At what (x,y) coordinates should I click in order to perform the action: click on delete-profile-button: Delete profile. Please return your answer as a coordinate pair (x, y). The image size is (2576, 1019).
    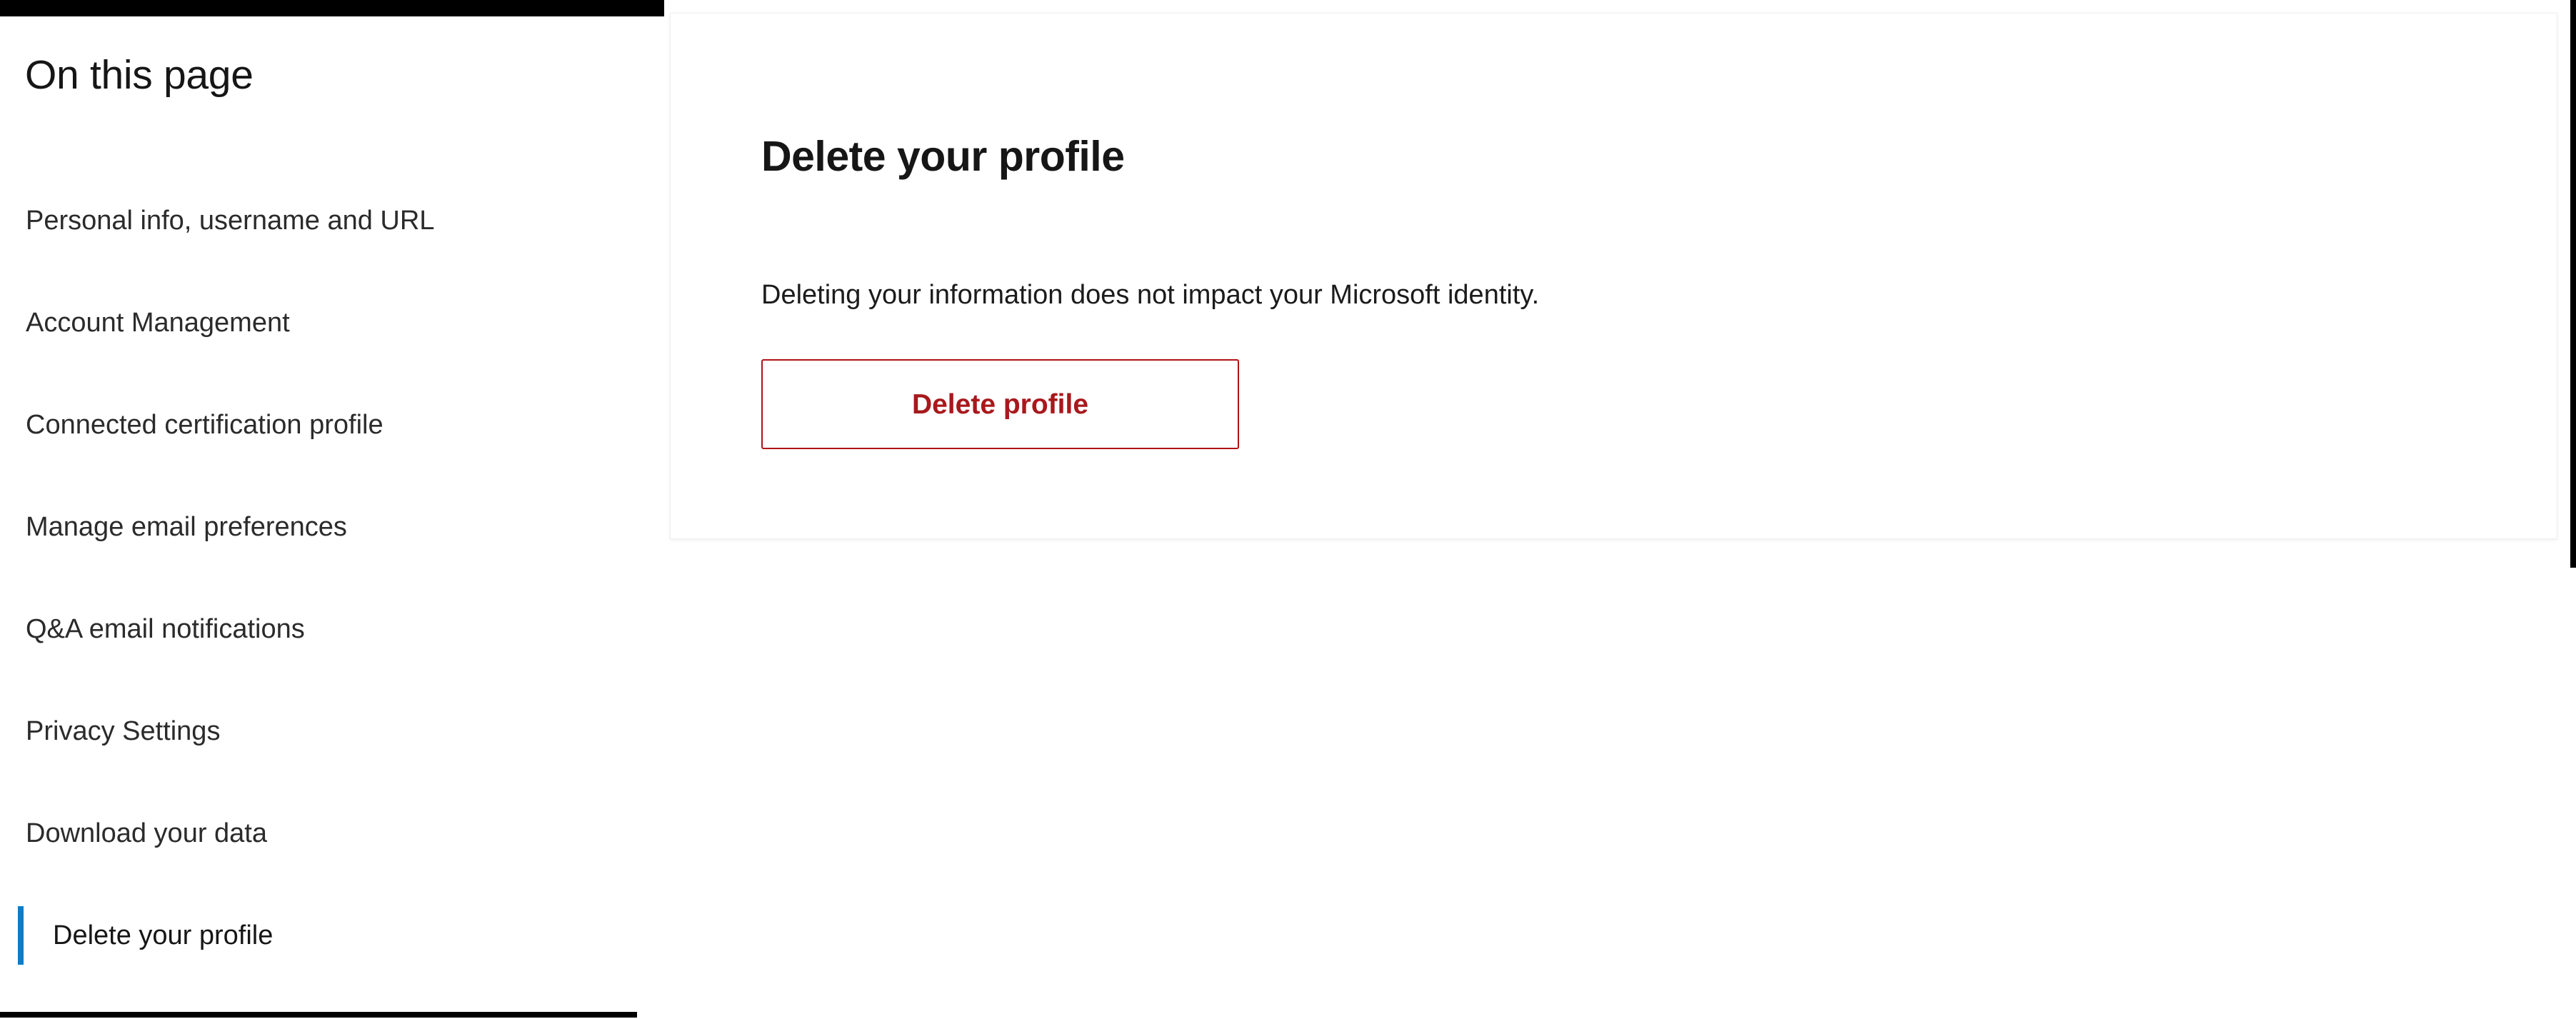
    Looking at the image, I should click on (1000, 404).